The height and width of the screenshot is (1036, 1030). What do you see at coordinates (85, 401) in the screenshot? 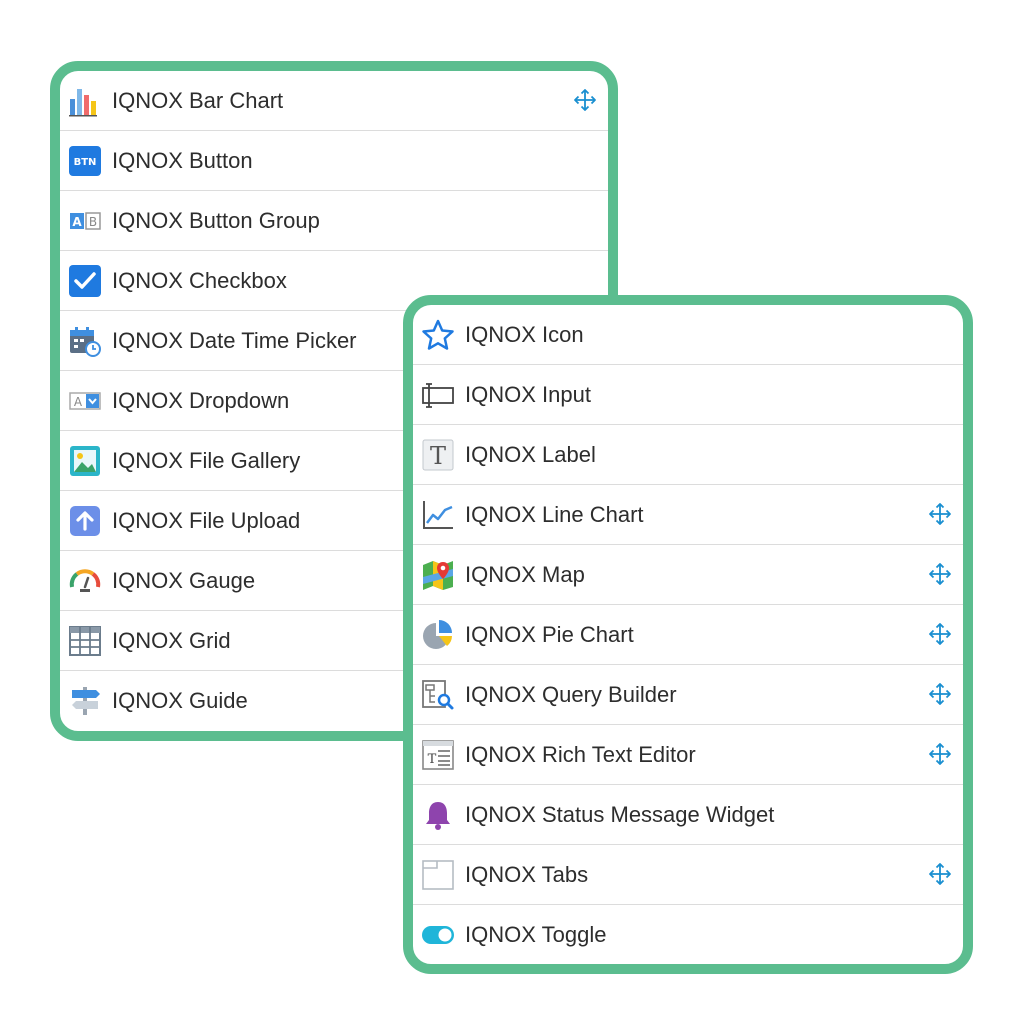
I see `dropdown-icon: A` at bounding box center [85, 401].